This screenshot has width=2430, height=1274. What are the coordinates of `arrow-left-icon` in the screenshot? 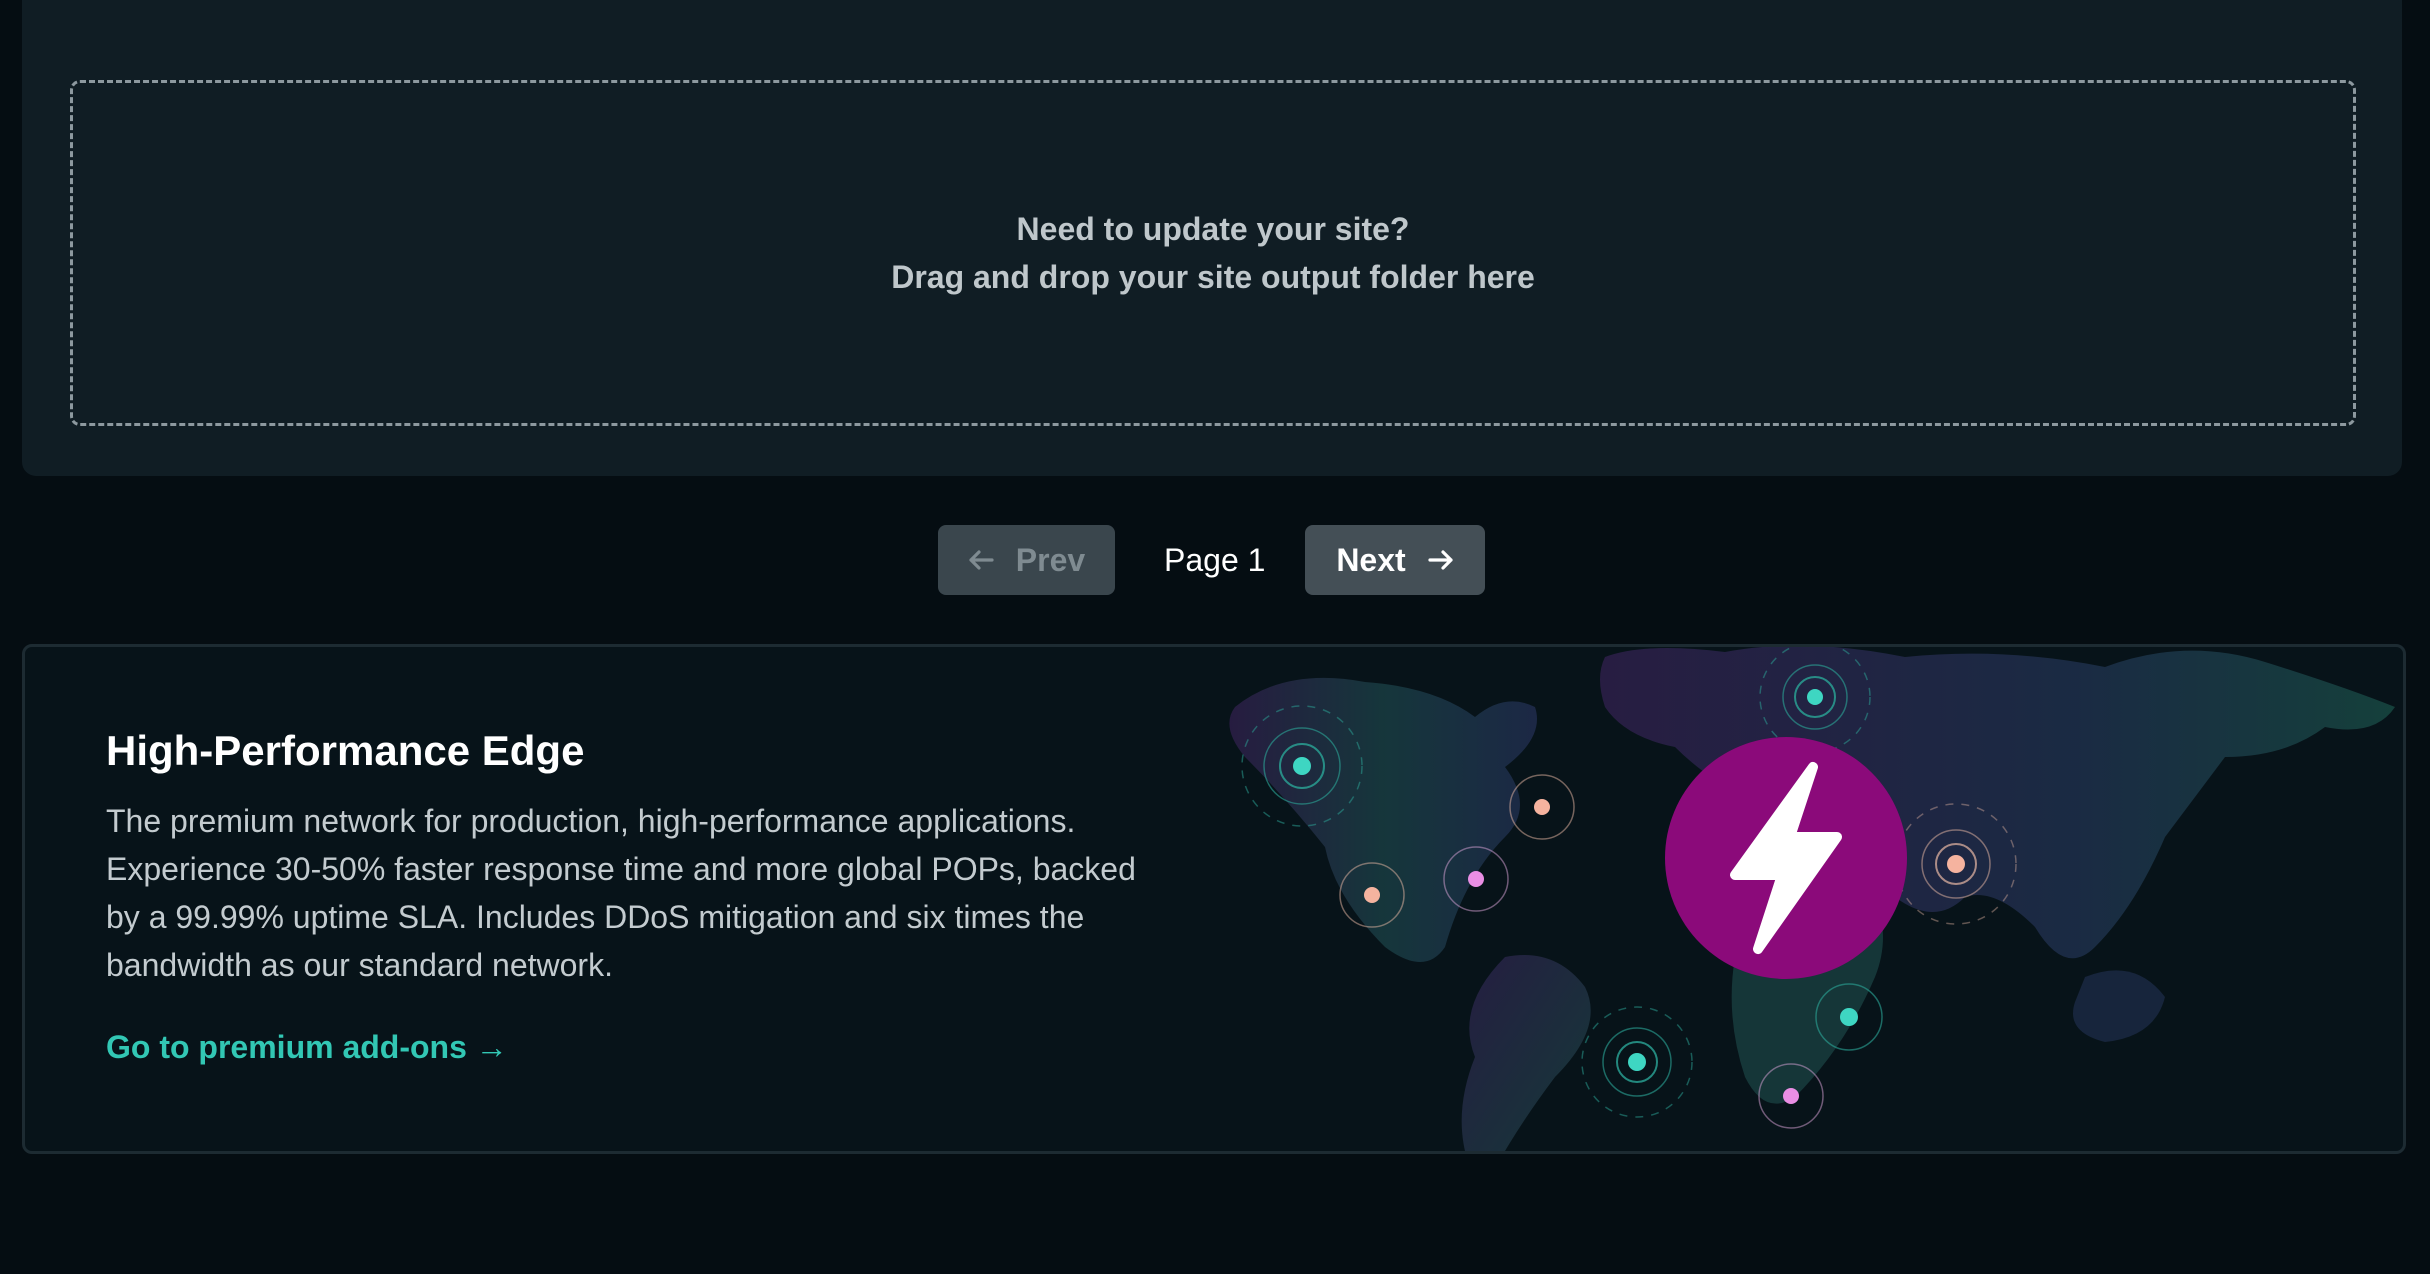 It's located at (981, 560).